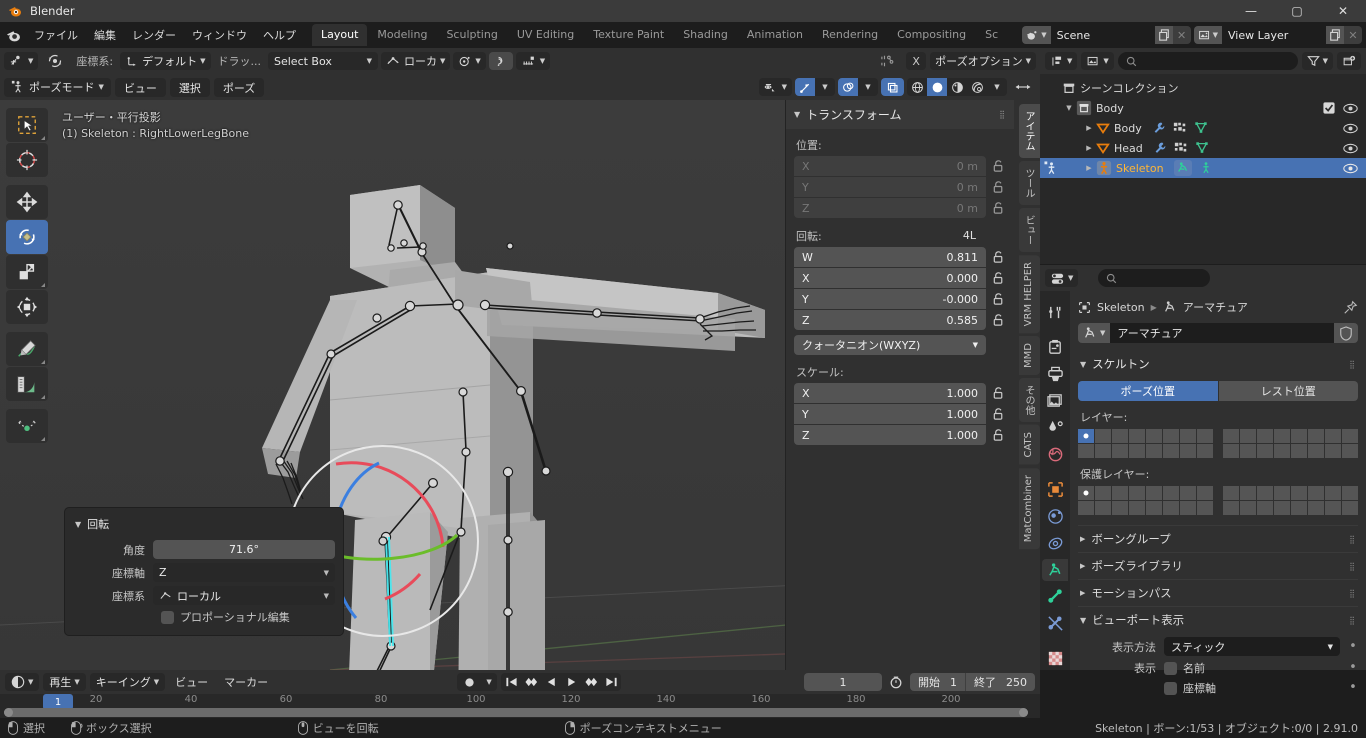 This screenshot has width=1366, height=738. Describe the element at coordinates (1097, 61) in the screenshot. I see `outliner-display-mode-dropdown: ▼` at that location.